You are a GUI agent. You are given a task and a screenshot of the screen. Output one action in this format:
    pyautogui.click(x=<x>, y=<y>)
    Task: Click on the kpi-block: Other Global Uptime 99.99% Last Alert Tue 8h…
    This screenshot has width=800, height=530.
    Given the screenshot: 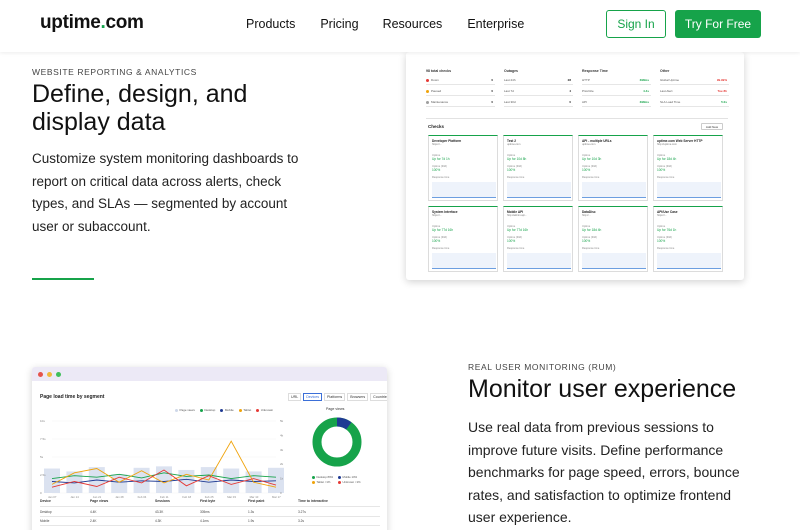 What is the action you would take?
    pyautogui.click(x=694, y=89)
    